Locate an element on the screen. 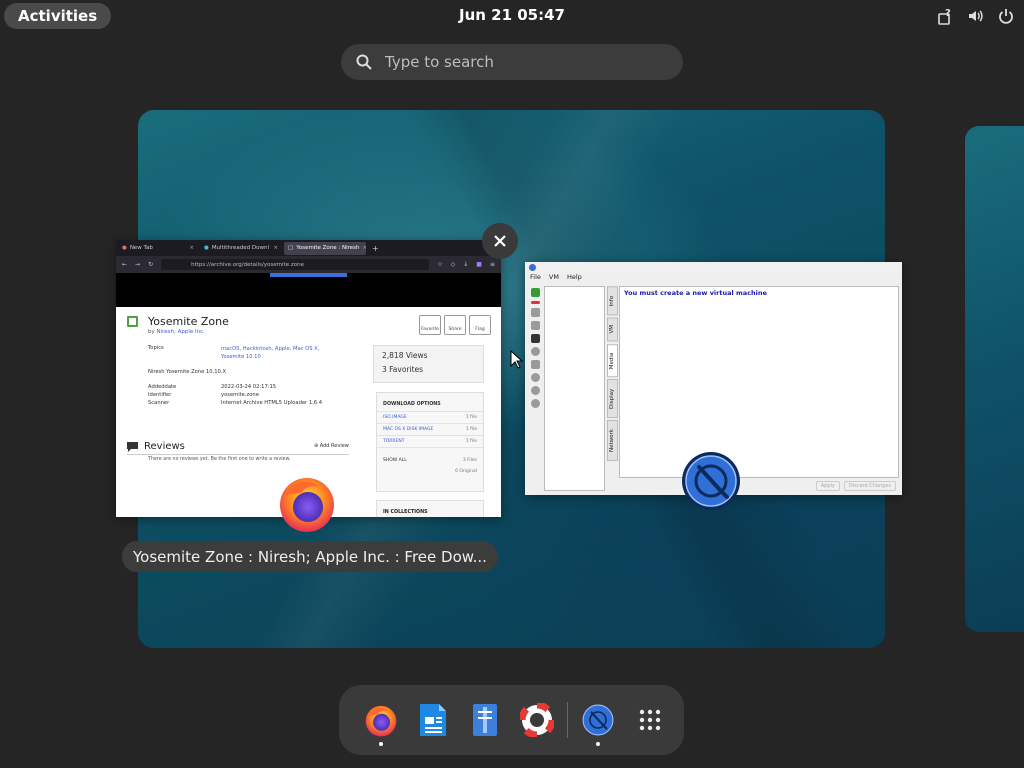 The width and height of the screenshot is (1024, 768). dash-writer is located at coordinates (433, 720).